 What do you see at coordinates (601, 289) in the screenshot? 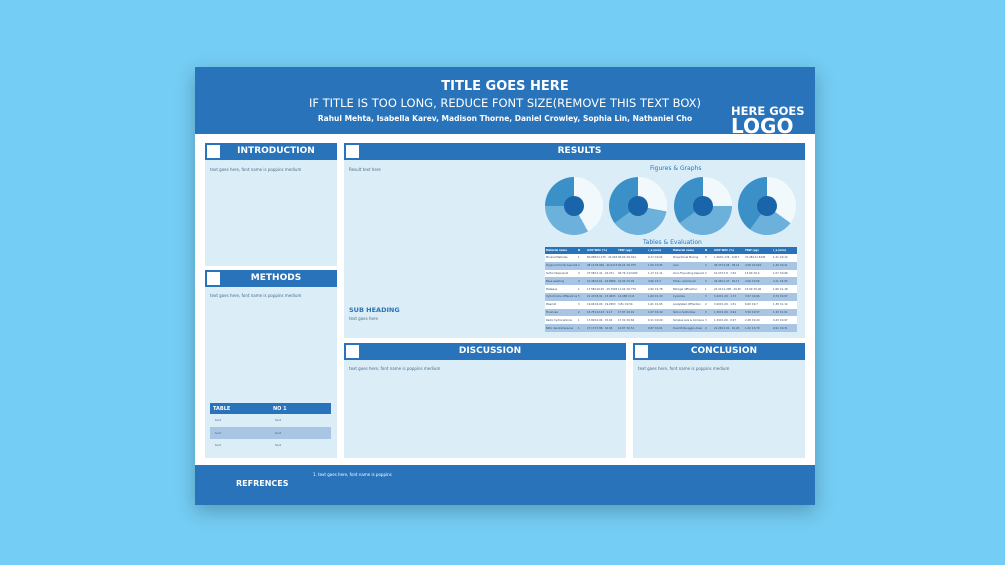
I see `table-cell: 17.58±10.45 · 25.7095` at bounding box center [601, 289].